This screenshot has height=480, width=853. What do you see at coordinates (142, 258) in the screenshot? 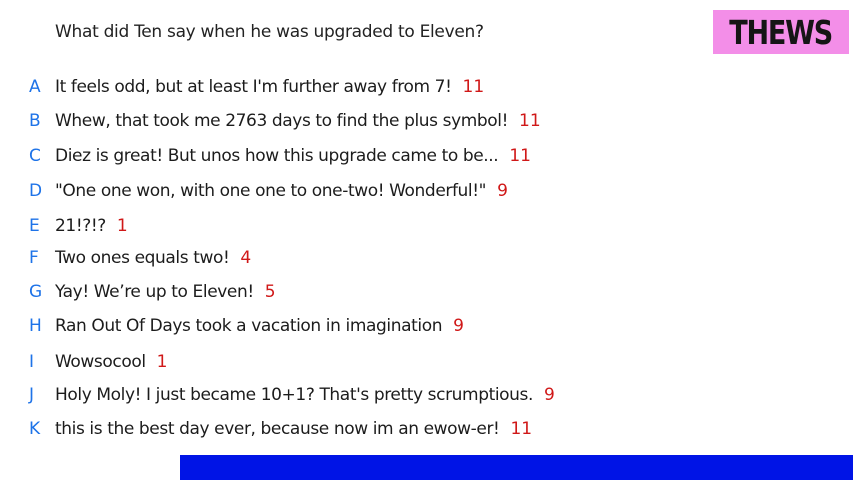
I see `answer-text-content: Two ones equals two!` at bounding box center [142, 258].